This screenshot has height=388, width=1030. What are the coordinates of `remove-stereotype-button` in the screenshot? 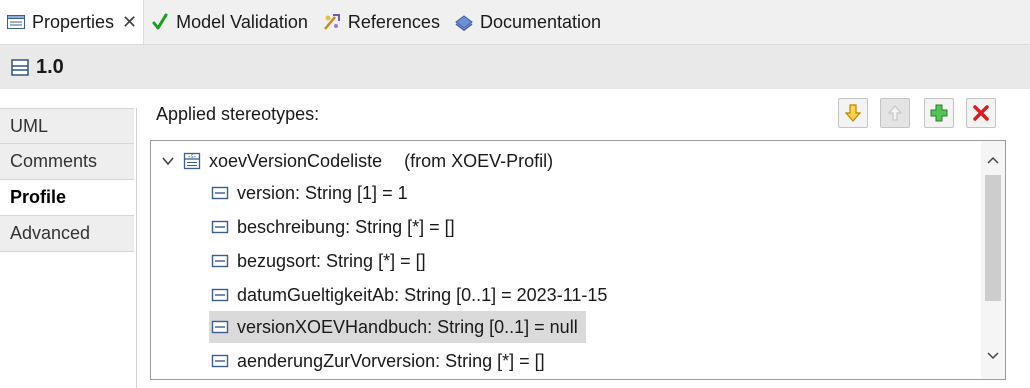 It's located at (981, 113).